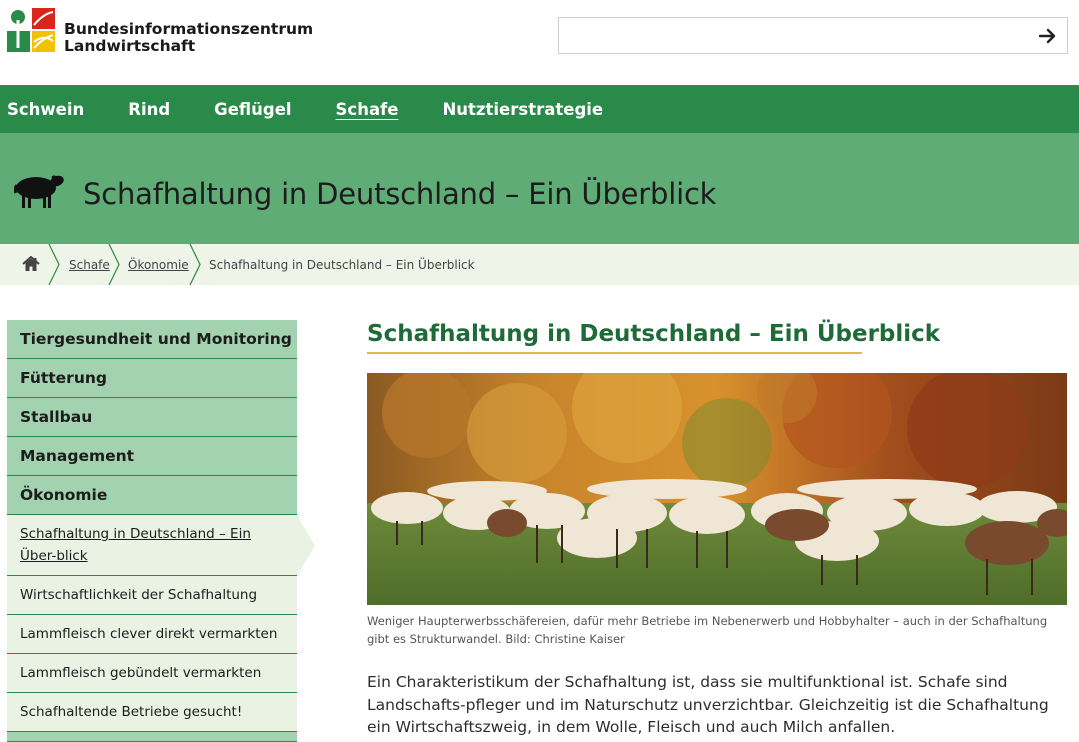 This screenshot has height=742, width=1079. What do you see at coordinates (152, 673) in the screenshot?
I see `sidebar-subitem-gebuendelt-vermarkten: Lammfleisch gebündelt vermarkten` at bounding box center [152, 673].